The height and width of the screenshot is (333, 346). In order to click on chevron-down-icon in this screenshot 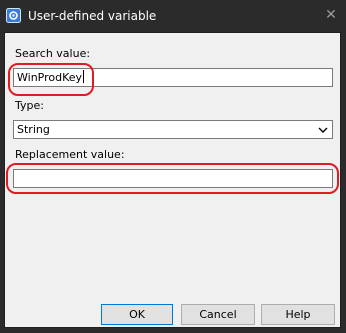, I will do `click(323, 130)`.